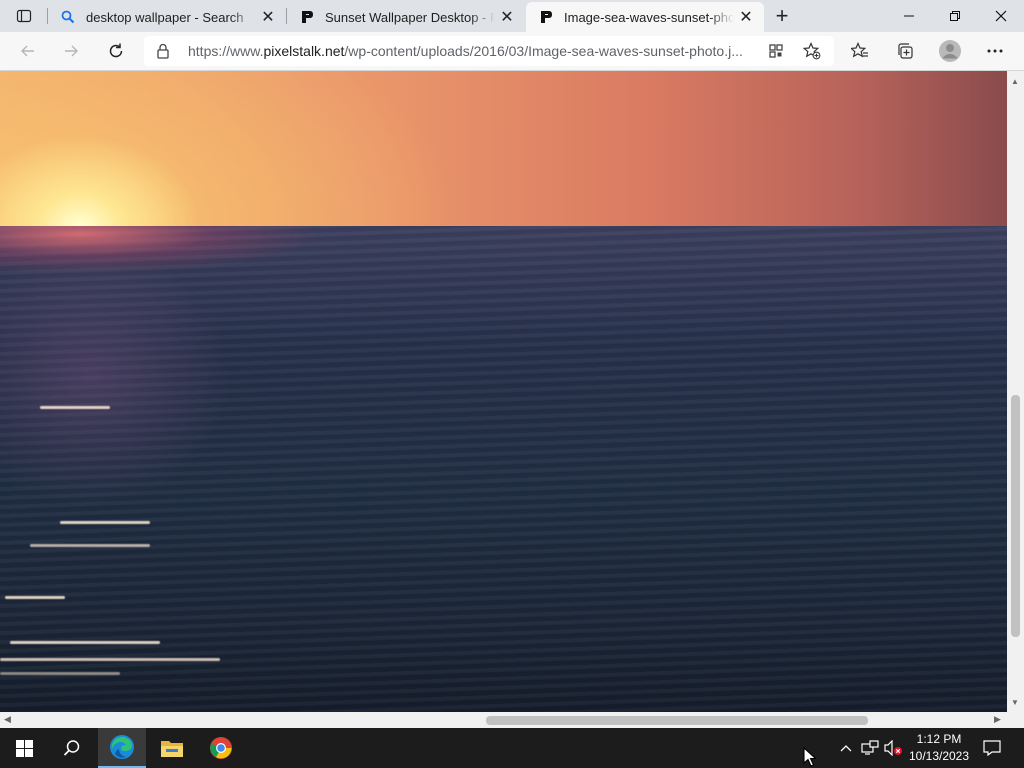 This screenshot has width=1024, height=768. What do you see at coordinates (992, 748) in the screenshot?
I see `notifications-icon` at bounding box center [992, 748].